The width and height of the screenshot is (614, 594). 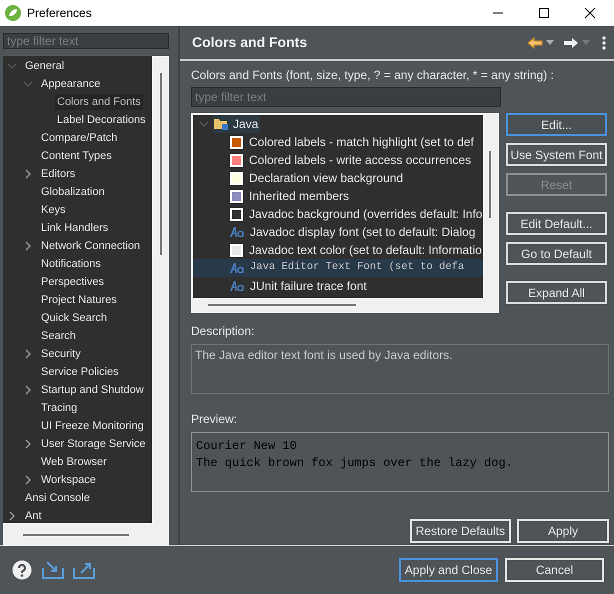 I want to click on dialog-button: Reset, so click(x=556, y=184).